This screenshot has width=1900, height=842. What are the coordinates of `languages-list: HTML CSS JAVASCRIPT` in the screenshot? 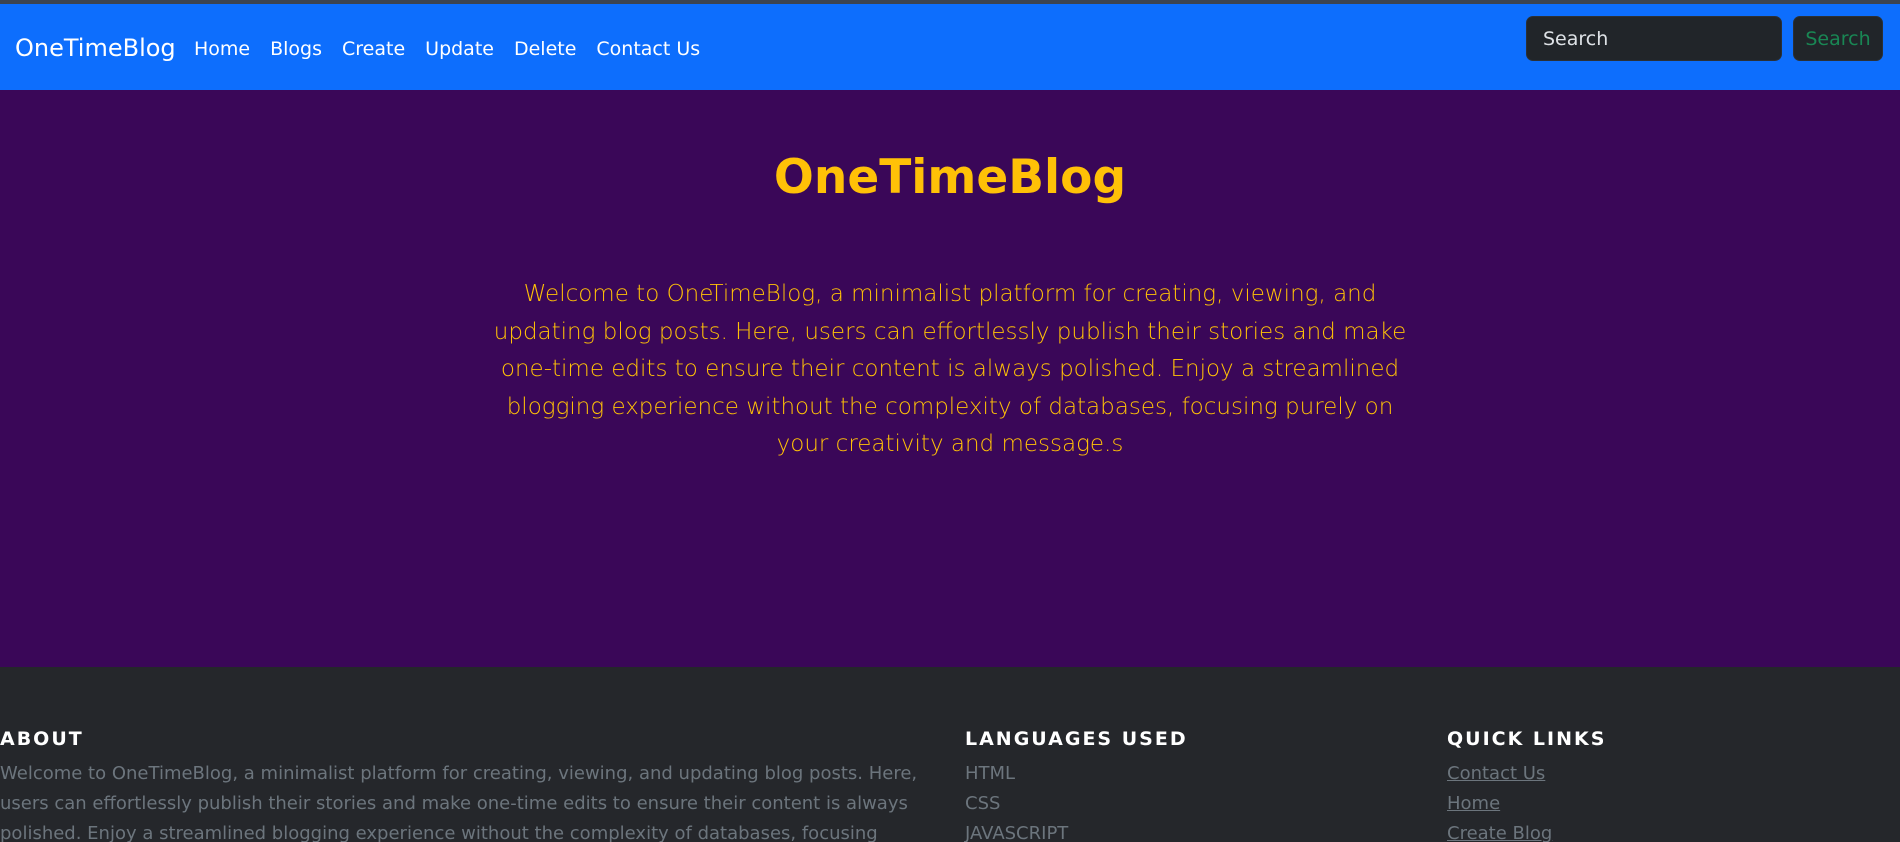 It's located at (1175, 800).